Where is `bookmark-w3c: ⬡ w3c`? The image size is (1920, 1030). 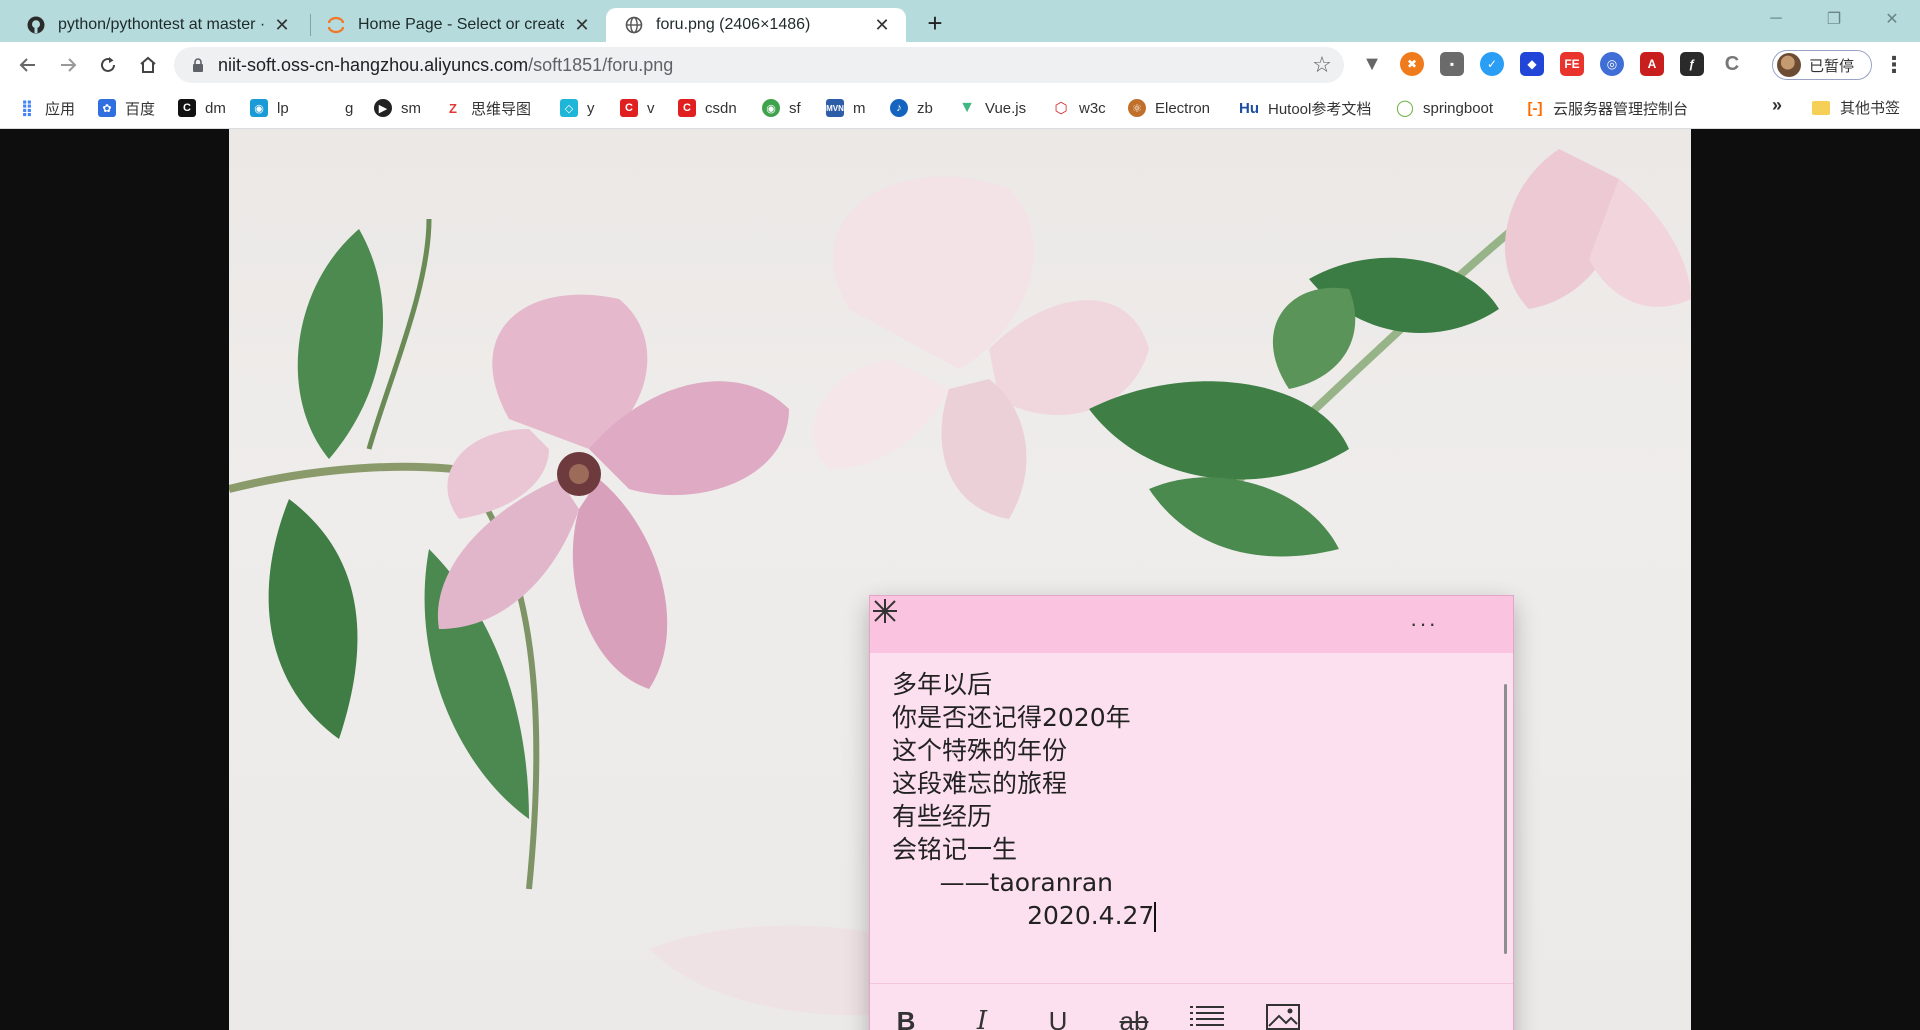 bookmark-w3c: ⬡ w3c is located at coordinates (1078, 108).